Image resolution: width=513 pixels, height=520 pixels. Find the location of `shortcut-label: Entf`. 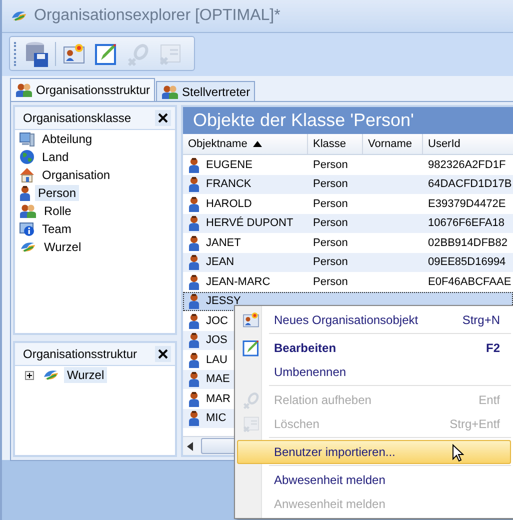

shortcut-label: Entf is located at coordinates (489, 400).